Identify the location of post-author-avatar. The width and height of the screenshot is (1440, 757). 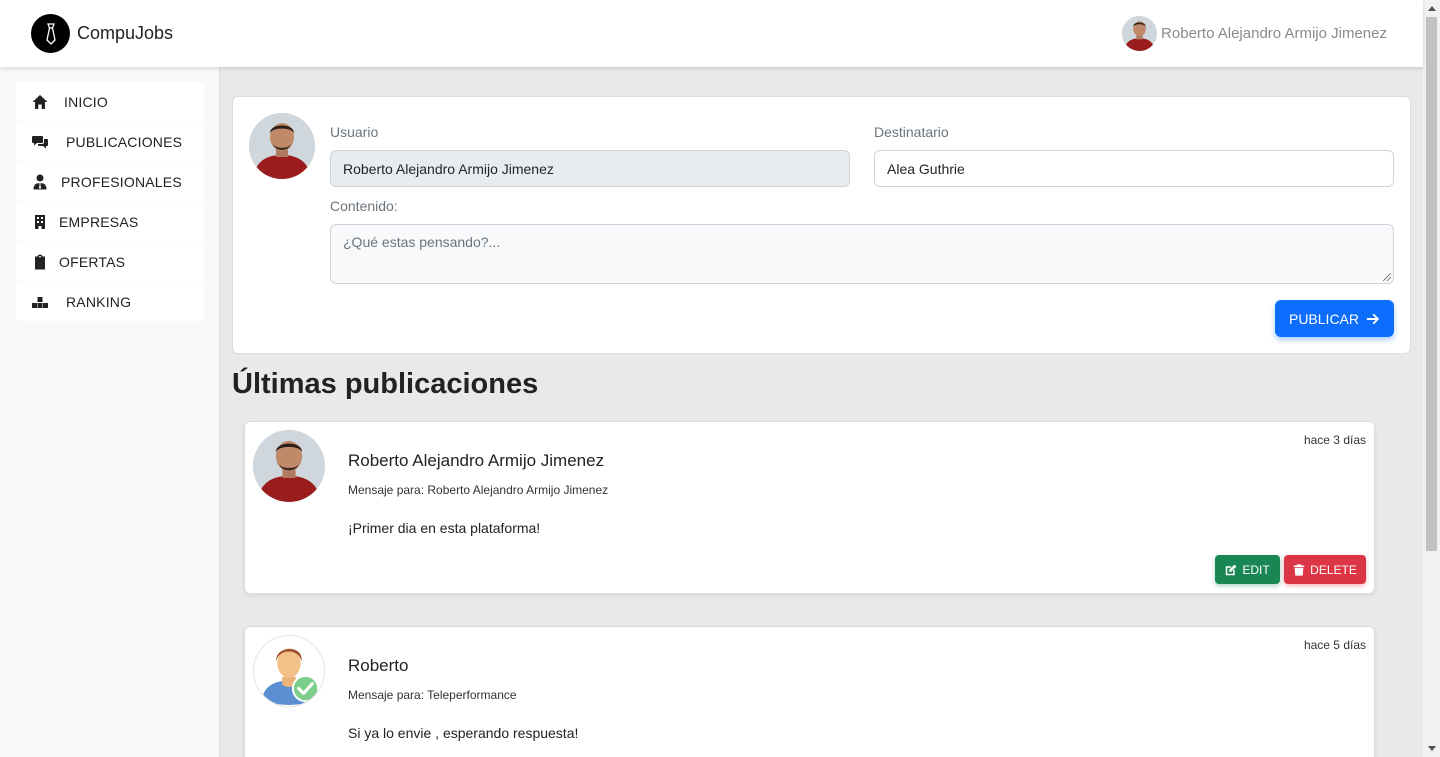
(289, 466).